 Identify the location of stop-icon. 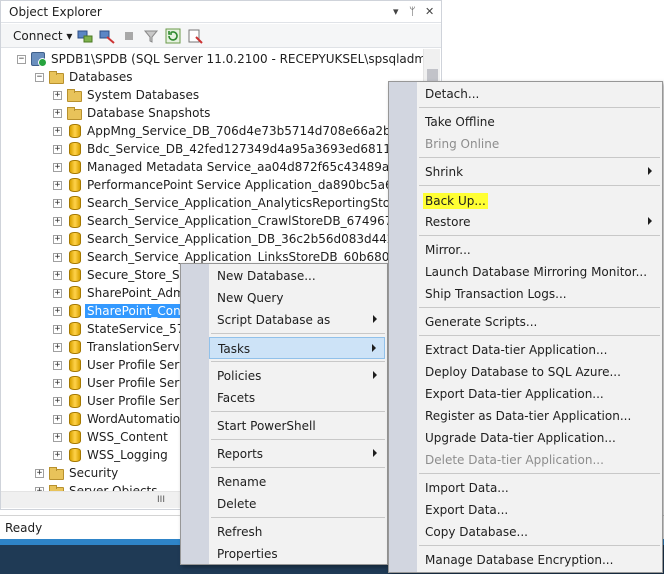
(129, 36).